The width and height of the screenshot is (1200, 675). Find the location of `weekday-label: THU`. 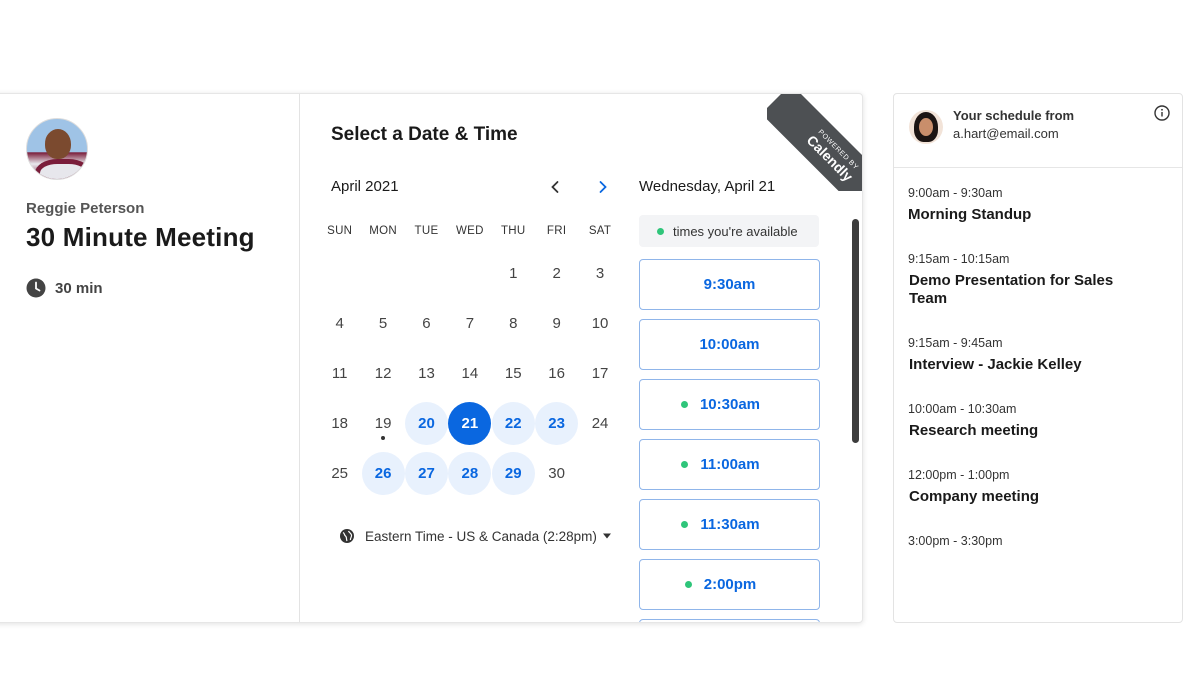

weekday-label: THU is located at coordinates (513, 231).